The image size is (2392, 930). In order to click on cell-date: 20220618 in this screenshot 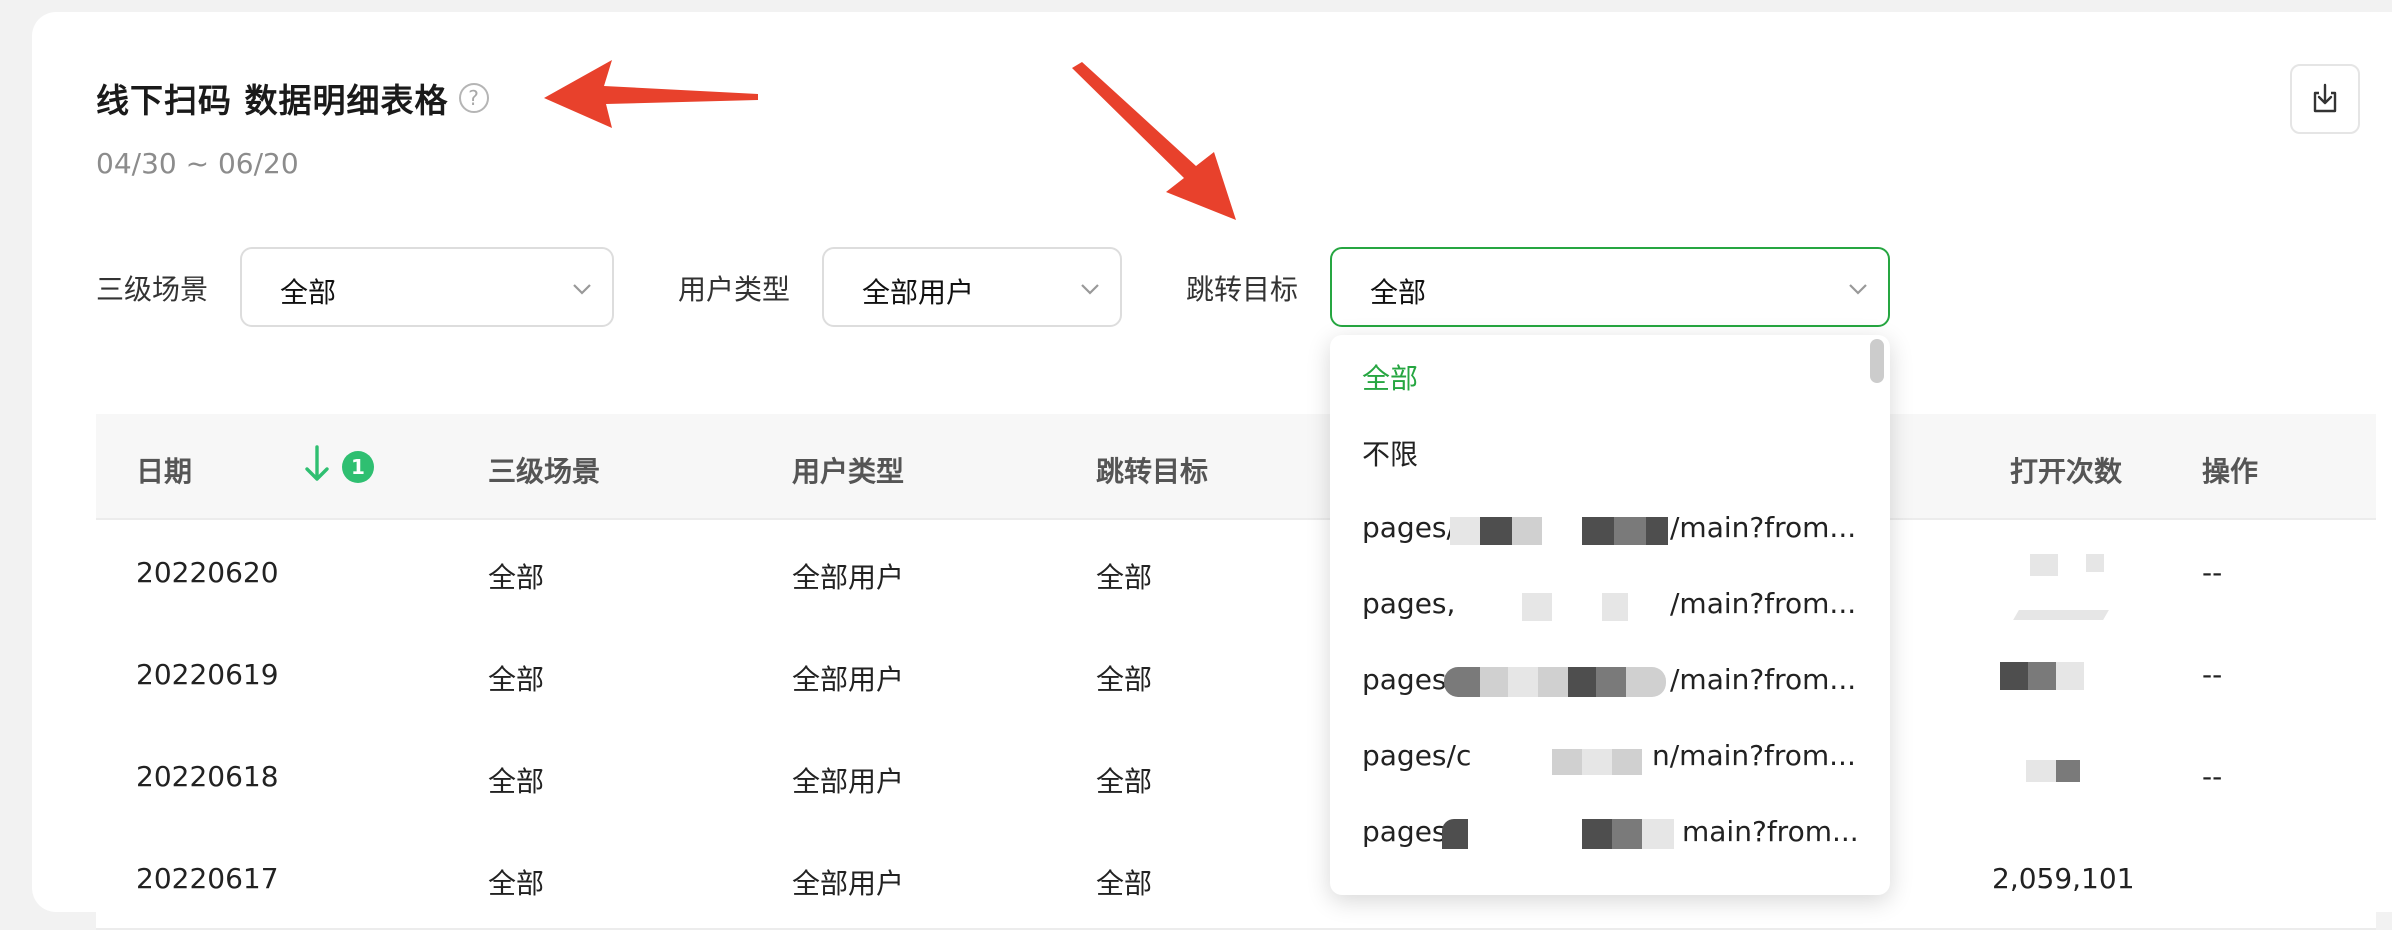, I will do `click(207, 776)`.